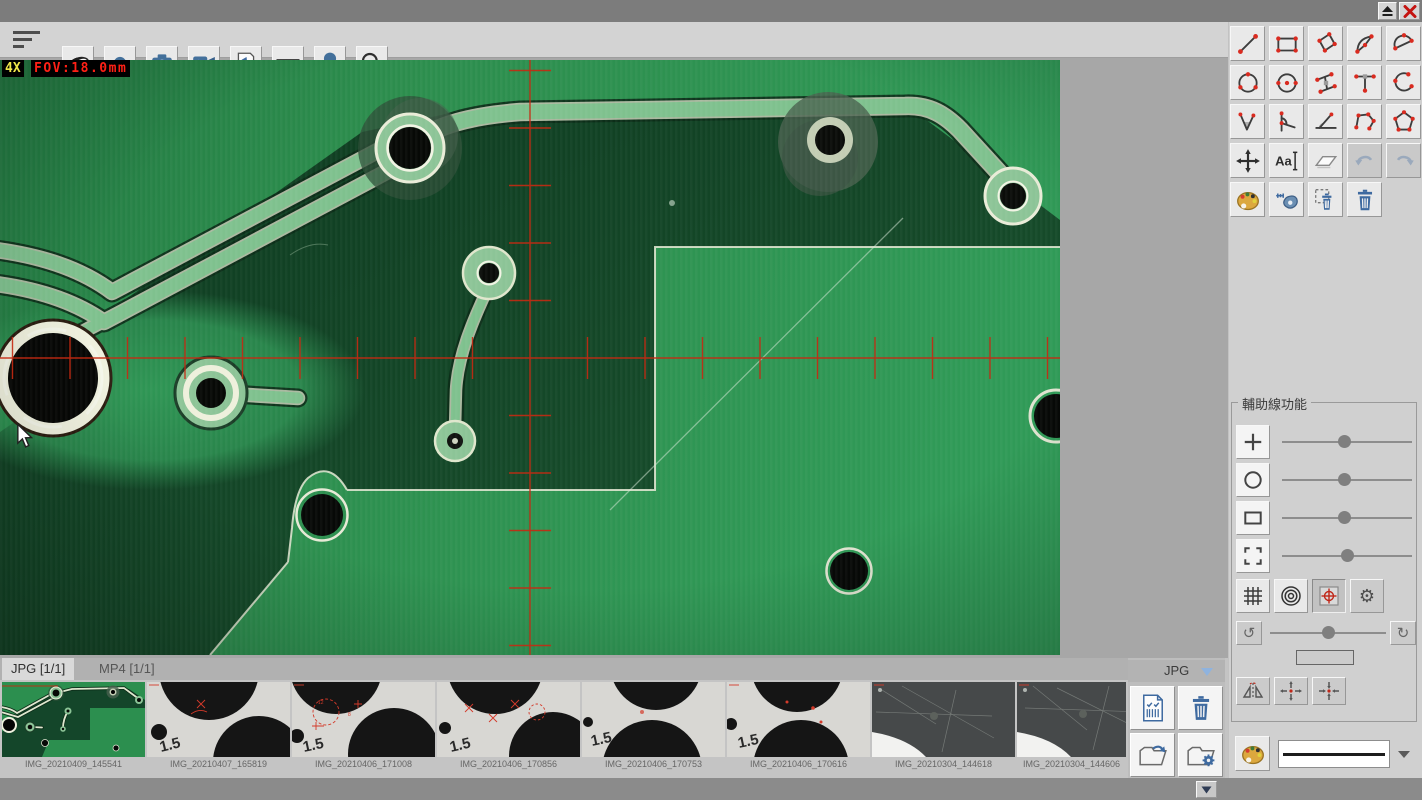 Image resolution: width=1422 pixels, height=800 pixels. I want to click on thumbnail-5: 1.5, so click(653, 719).